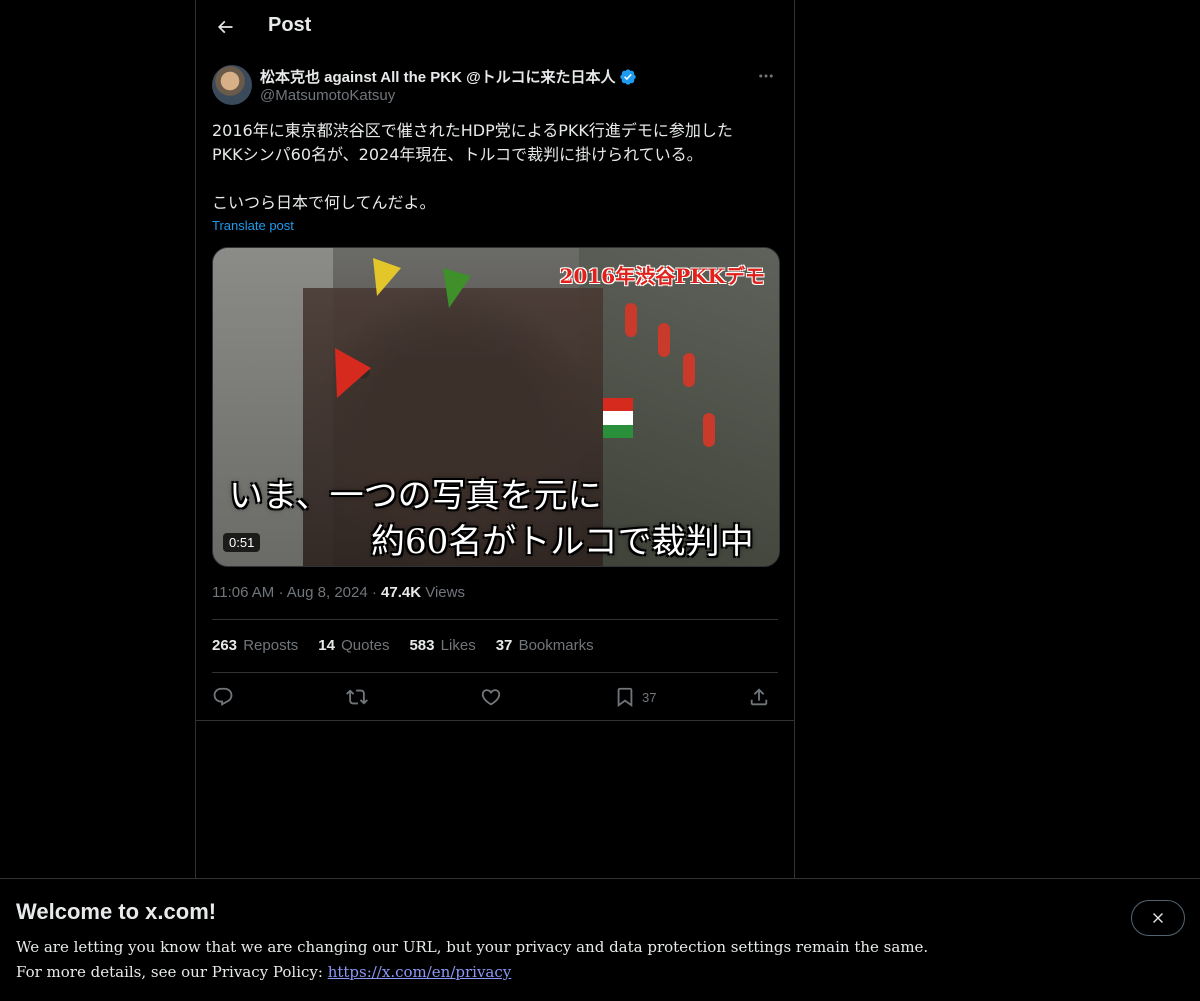  I want to click on author-name-text: 松本克也 against All the PKK @トルコに来た日本人, so click(438, 77).